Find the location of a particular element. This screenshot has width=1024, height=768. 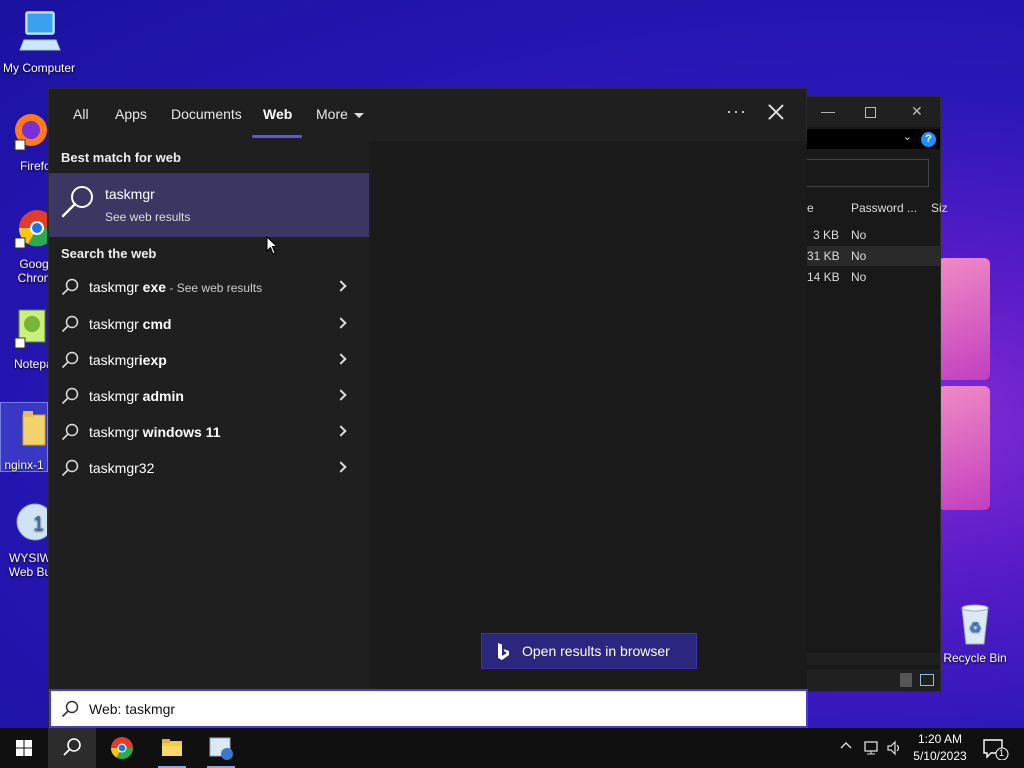

details-view-icon is located at coordinates (906, 680).